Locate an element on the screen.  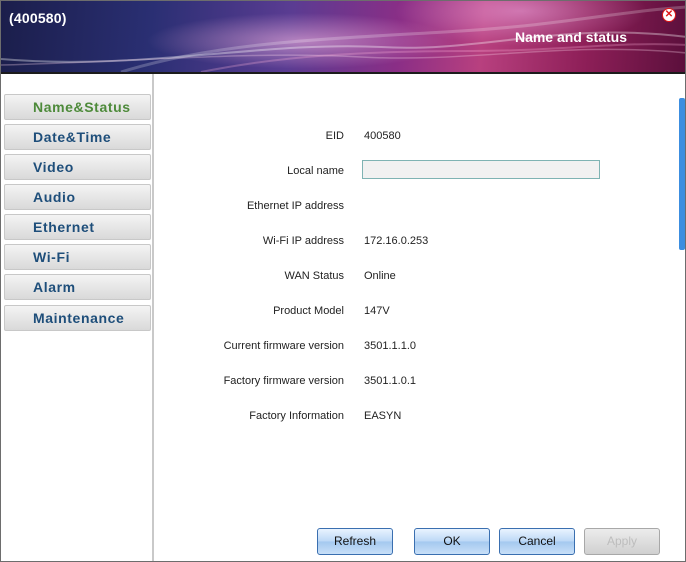
ethernet-ip-label: Ethernet IP address is located at coordinates (295, 206).